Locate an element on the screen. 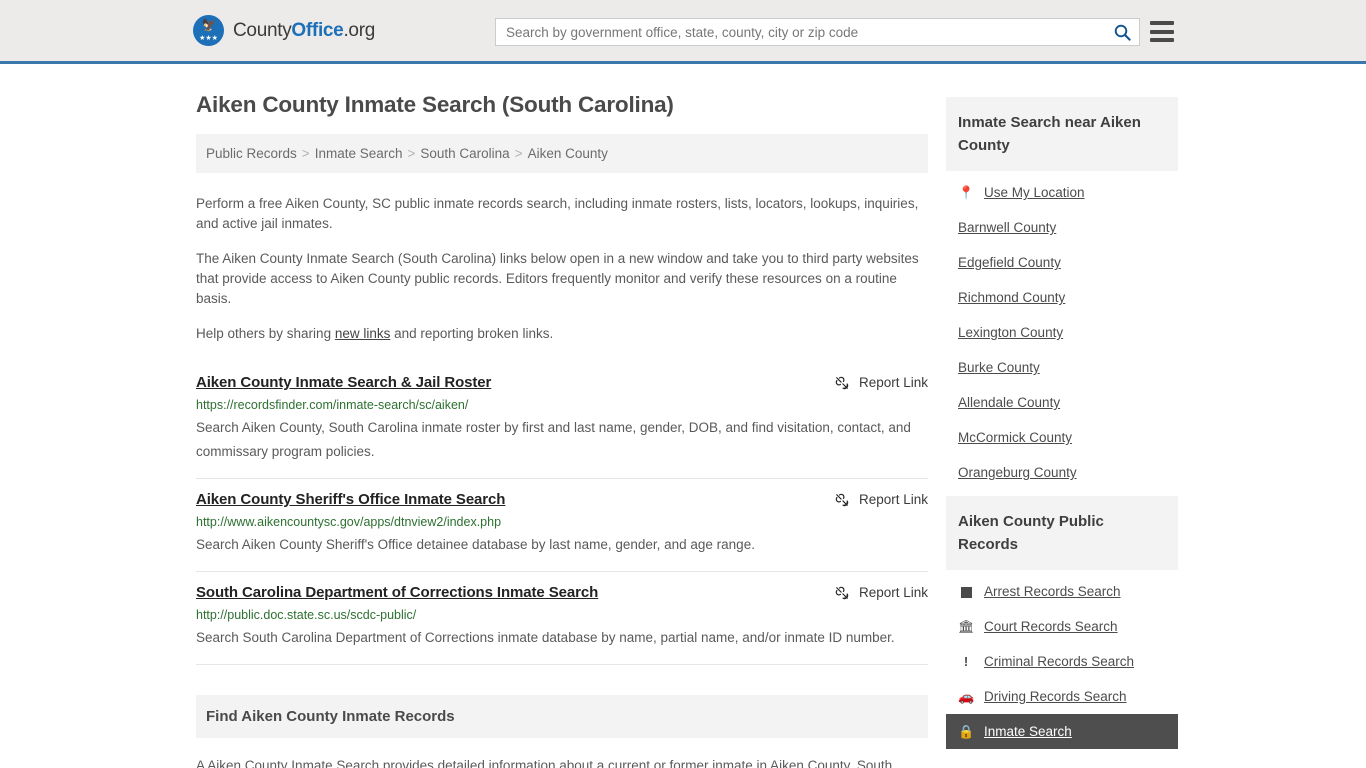  search-bar is located at coordinates (817, 32).